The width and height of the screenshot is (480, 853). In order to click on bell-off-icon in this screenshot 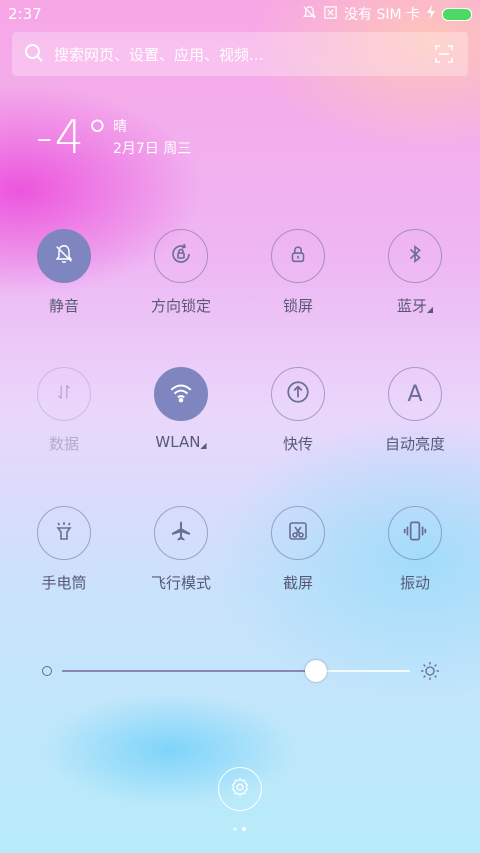, I will do `click(64, 256)`.